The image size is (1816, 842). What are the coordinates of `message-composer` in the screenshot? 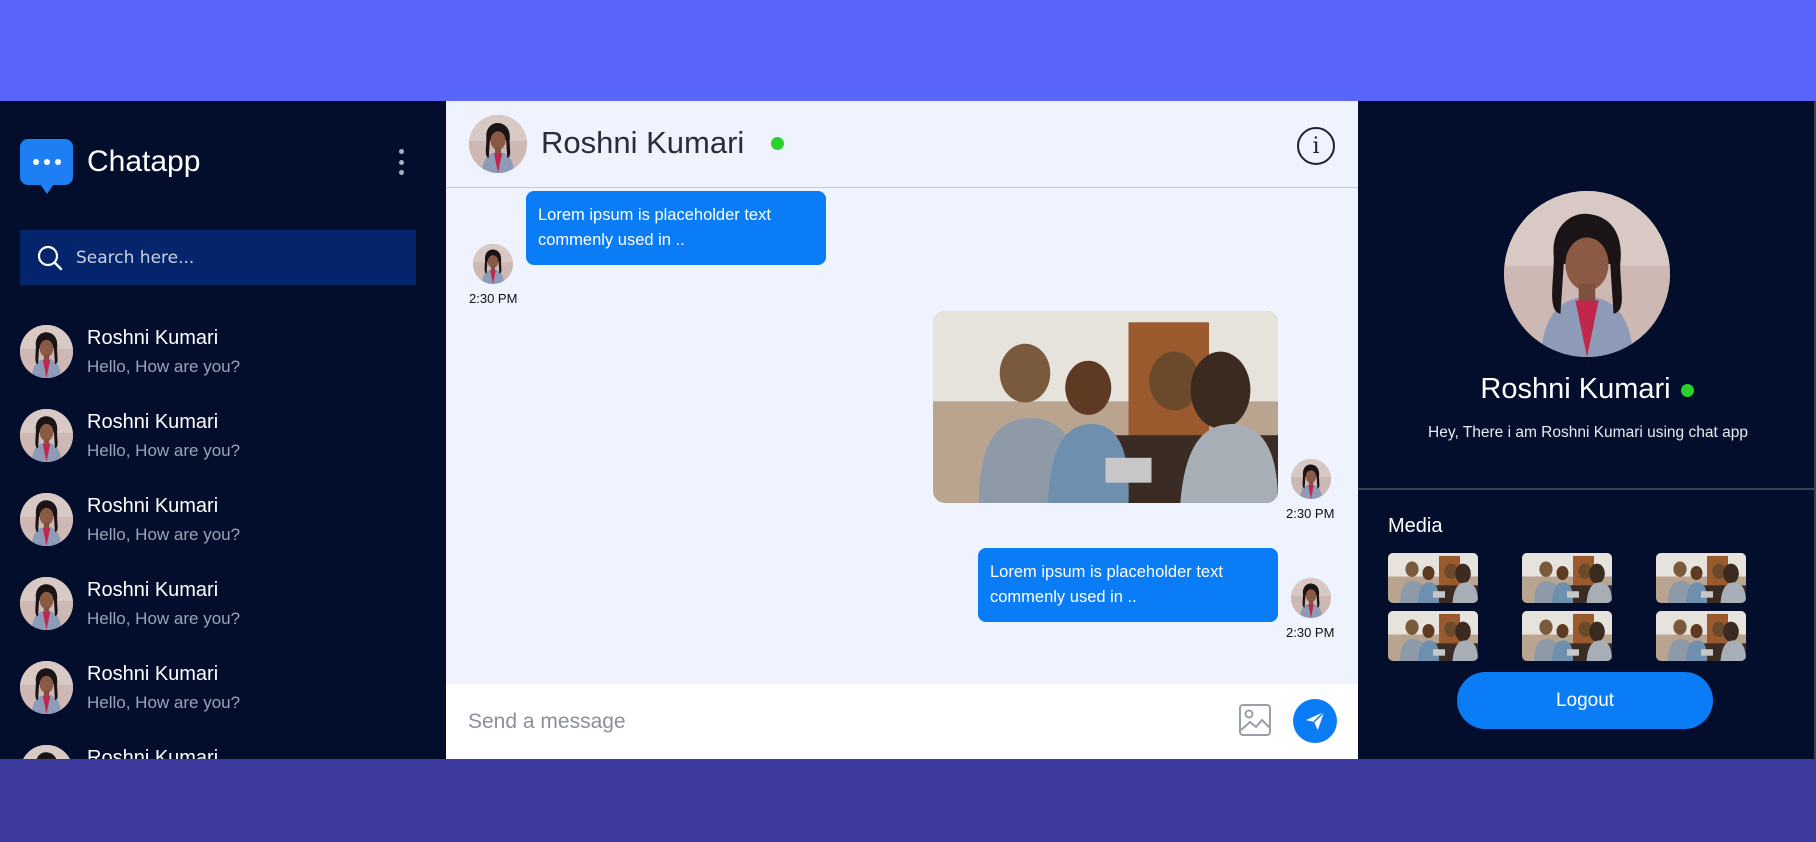 It's located at (902, 721).